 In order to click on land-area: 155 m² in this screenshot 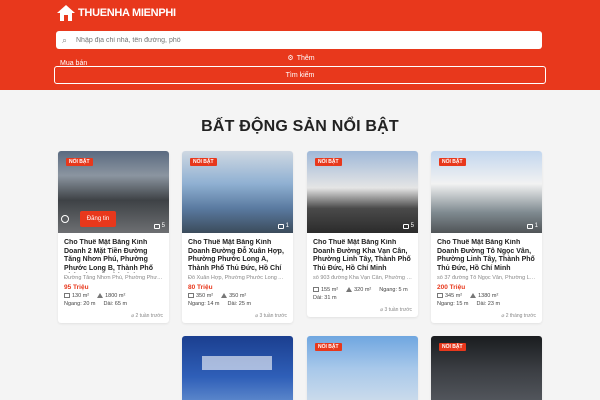, I will do `click(325, 290)`.